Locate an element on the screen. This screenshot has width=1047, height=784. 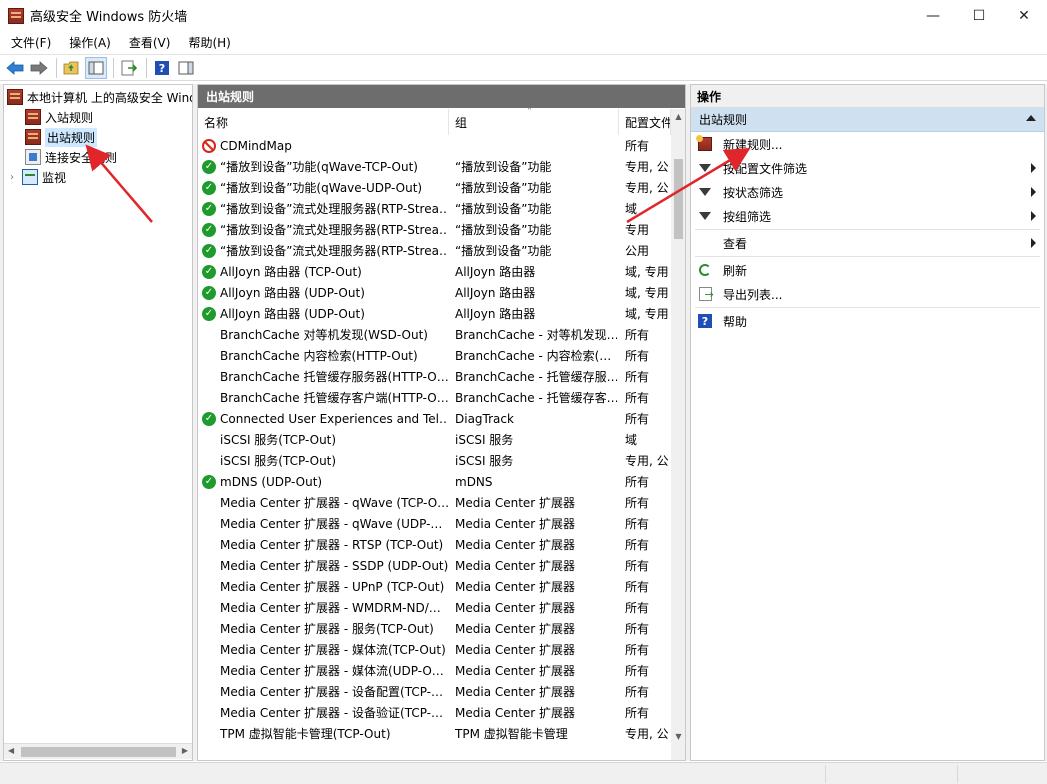
rule-profile: 专用, 公 is located at coordinates (647, 188).